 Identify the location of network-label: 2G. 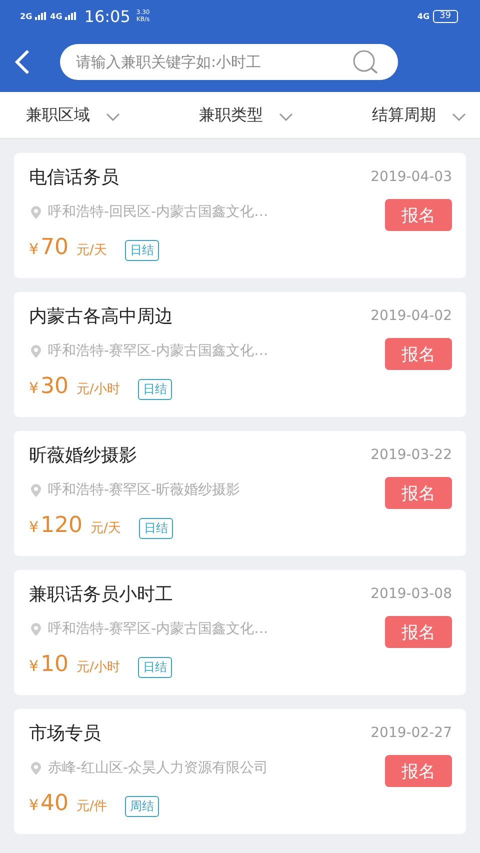
(26, 16).